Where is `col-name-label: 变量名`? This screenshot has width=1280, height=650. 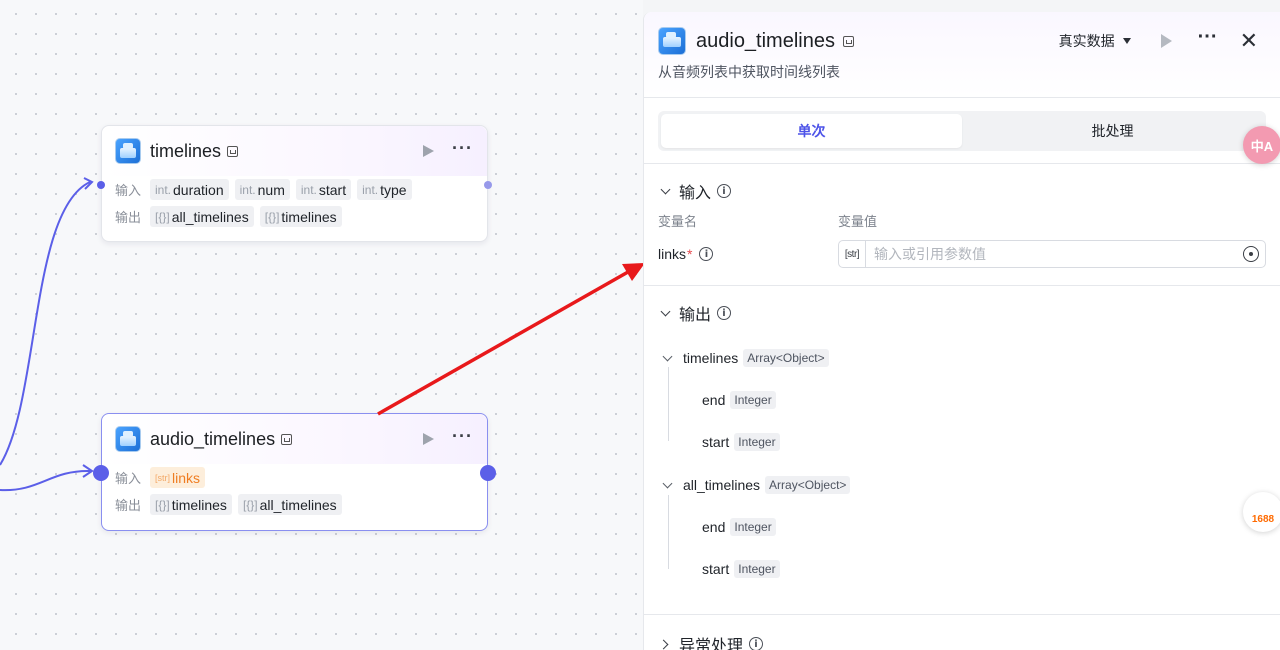
col-name-label: 变量名 is located at coordinates (678, 221).